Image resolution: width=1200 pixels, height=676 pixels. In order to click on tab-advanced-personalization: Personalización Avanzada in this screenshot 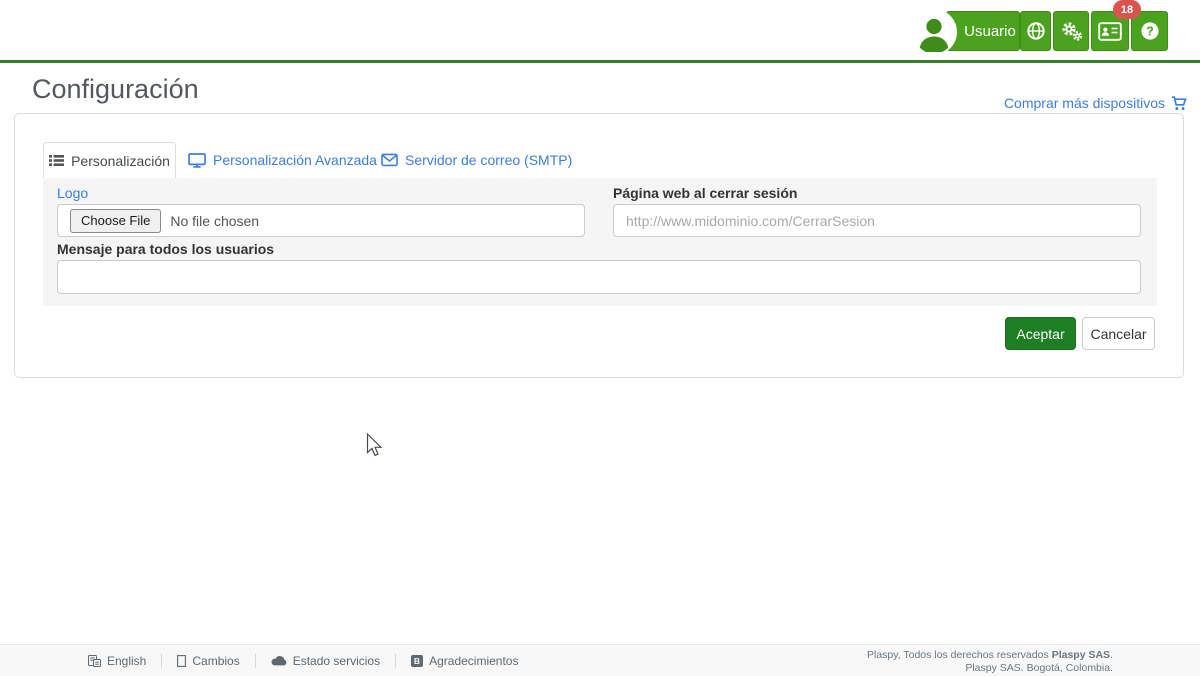, I will do `click(282, 160)`.